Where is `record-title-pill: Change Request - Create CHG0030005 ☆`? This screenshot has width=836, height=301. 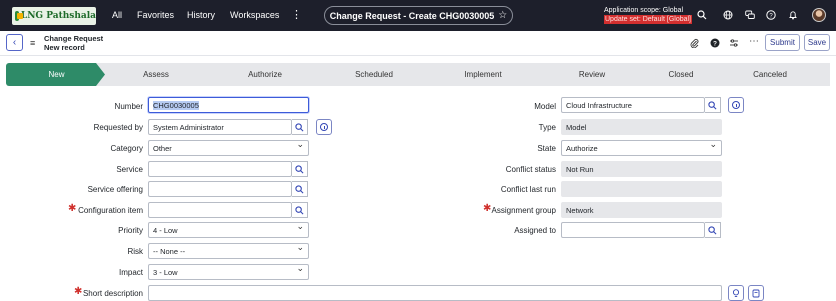
record-title-pill: Change Request - Create CHG0030005 ☆ is located at coordinates (418, 15).